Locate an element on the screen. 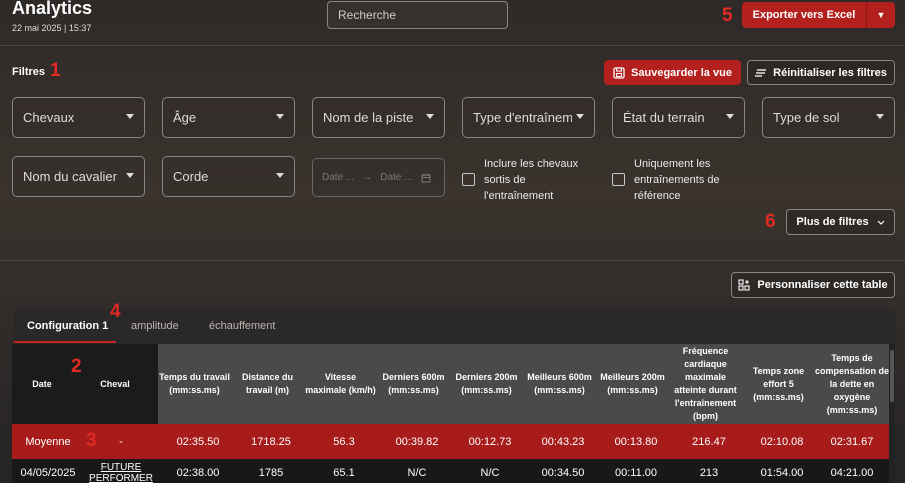 The image size is (905, 483). table-cell: 04:21.00 is located at coordinates (852, 473).